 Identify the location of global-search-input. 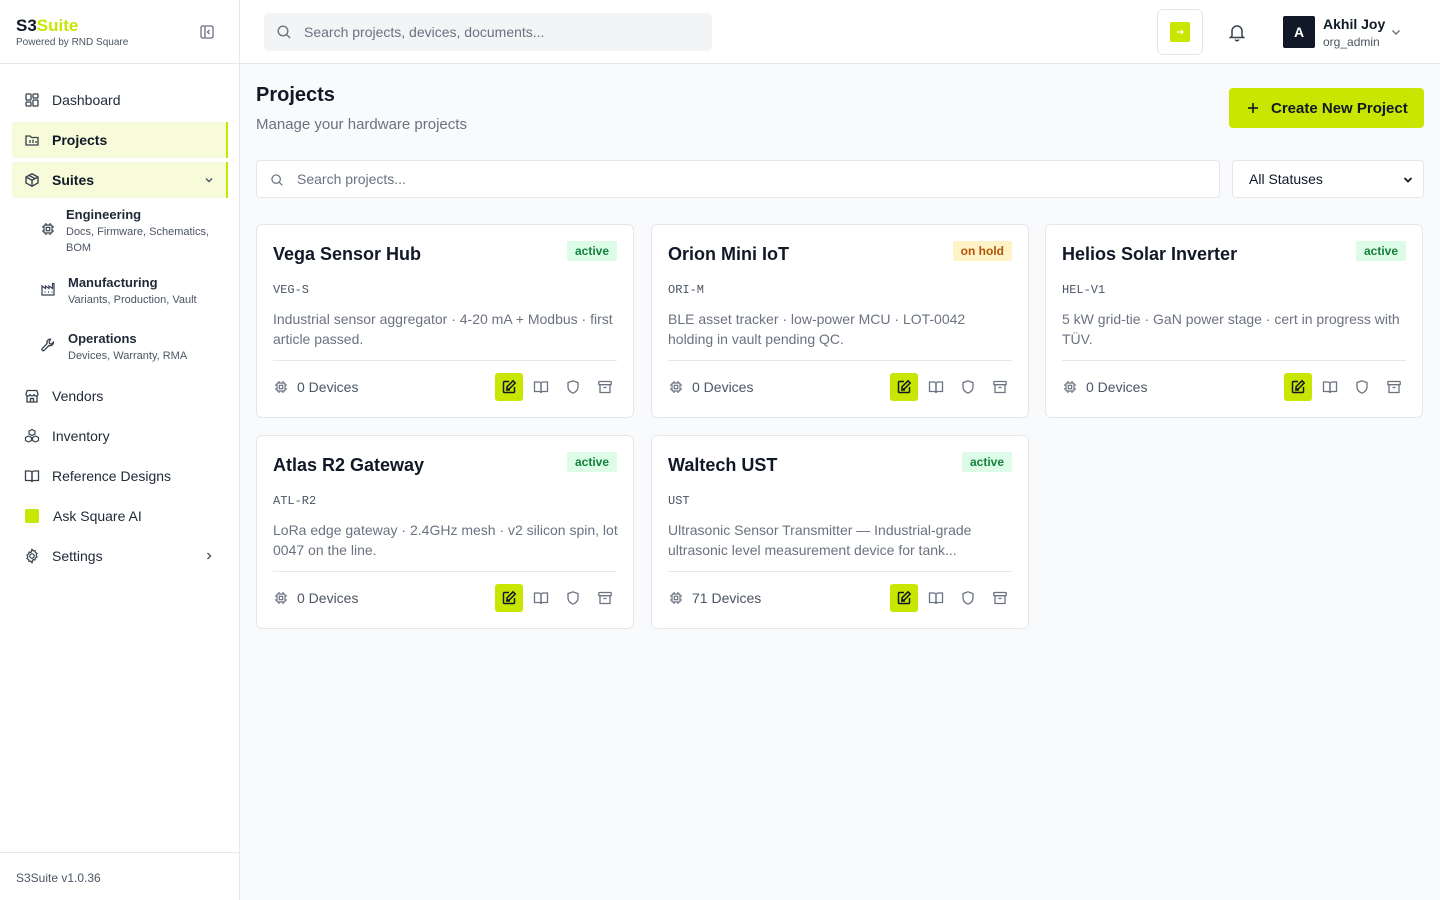
(504, 32).